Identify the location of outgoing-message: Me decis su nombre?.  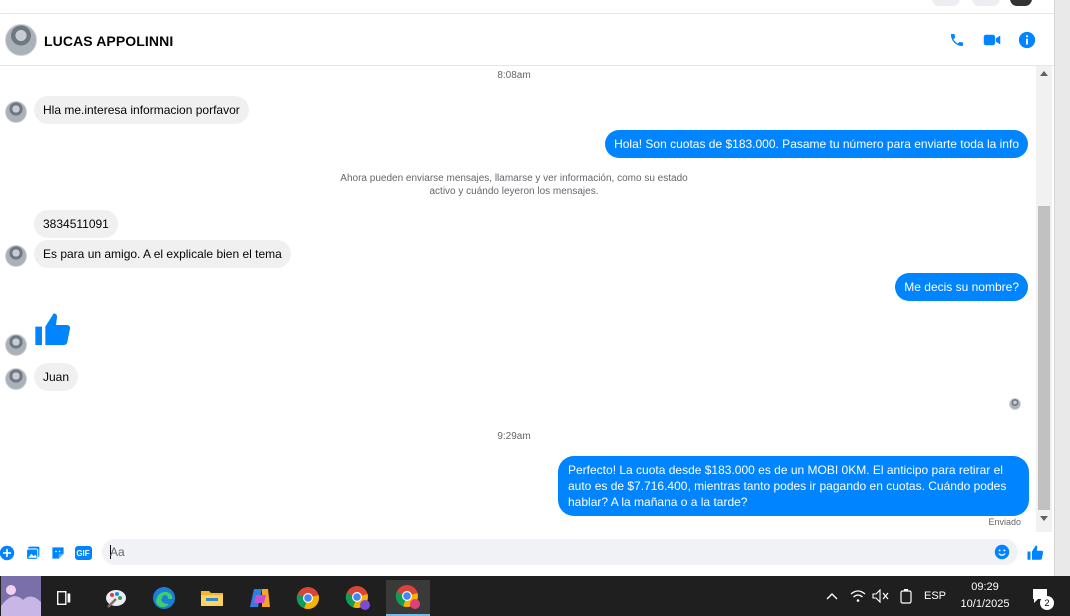
(961, 287).